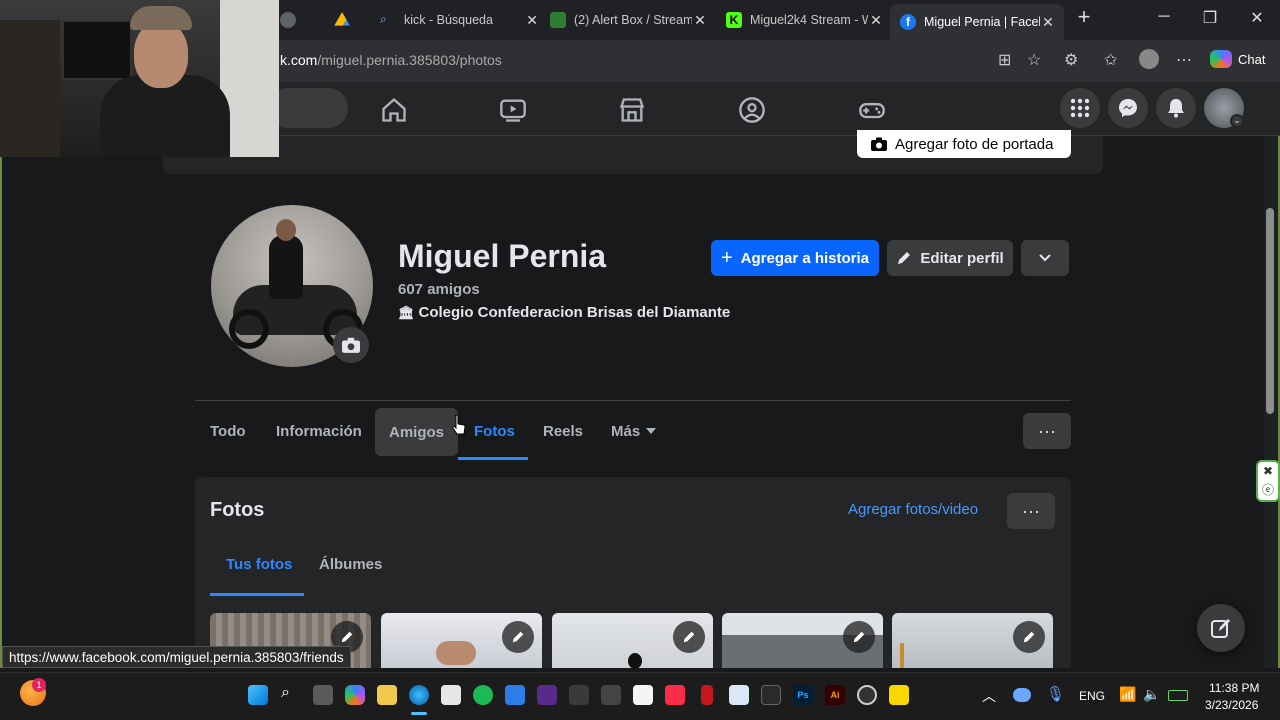 This screenshot has width=1280, height=720. I want to click on task-view-icon, so click(323, 695).